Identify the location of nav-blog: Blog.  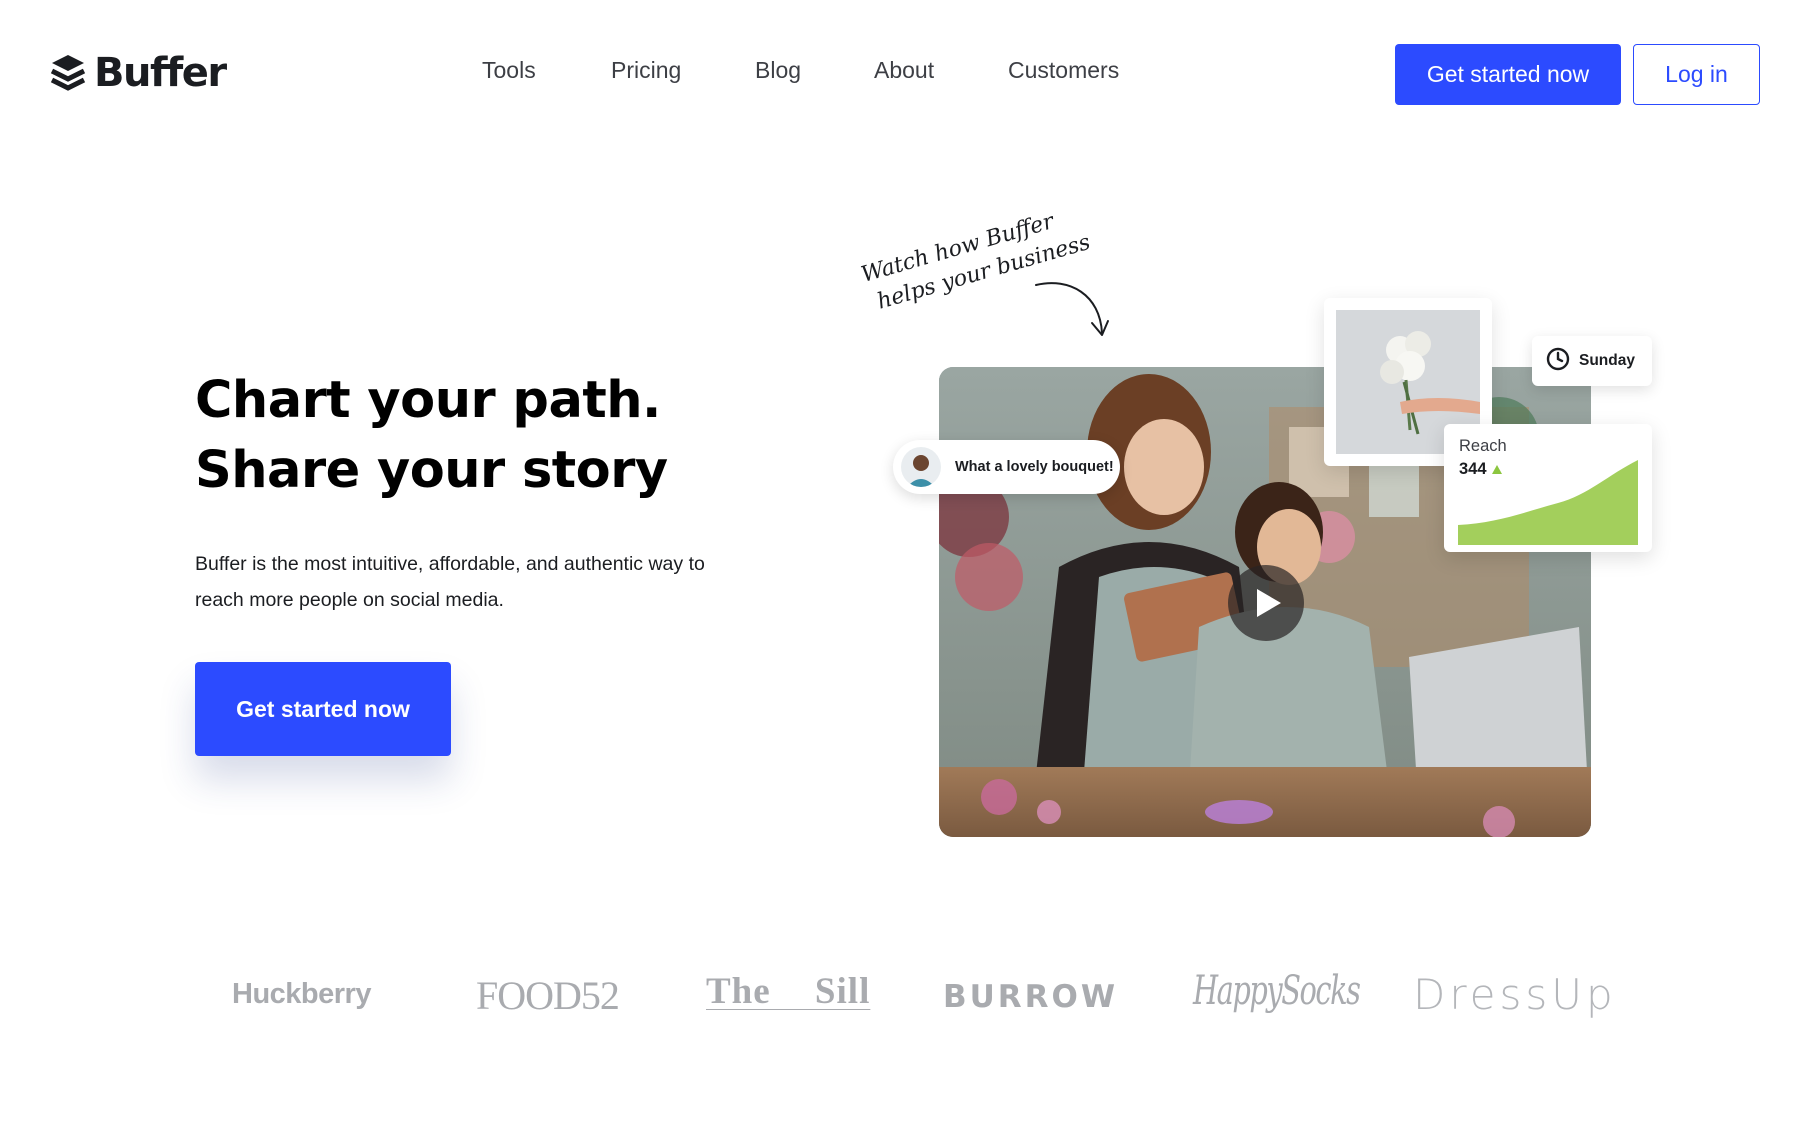
(778, 70).